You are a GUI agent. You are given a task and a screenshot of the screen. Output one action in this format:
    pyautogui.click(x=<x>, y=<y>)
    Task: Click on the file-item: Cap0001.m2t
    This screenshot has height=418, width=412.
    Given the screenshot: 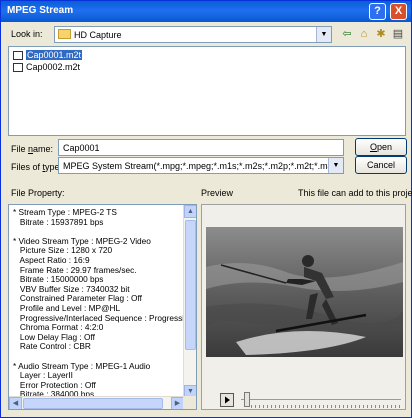 What is the action you would take?
    pyautogui.click(x=47, y=55)
    